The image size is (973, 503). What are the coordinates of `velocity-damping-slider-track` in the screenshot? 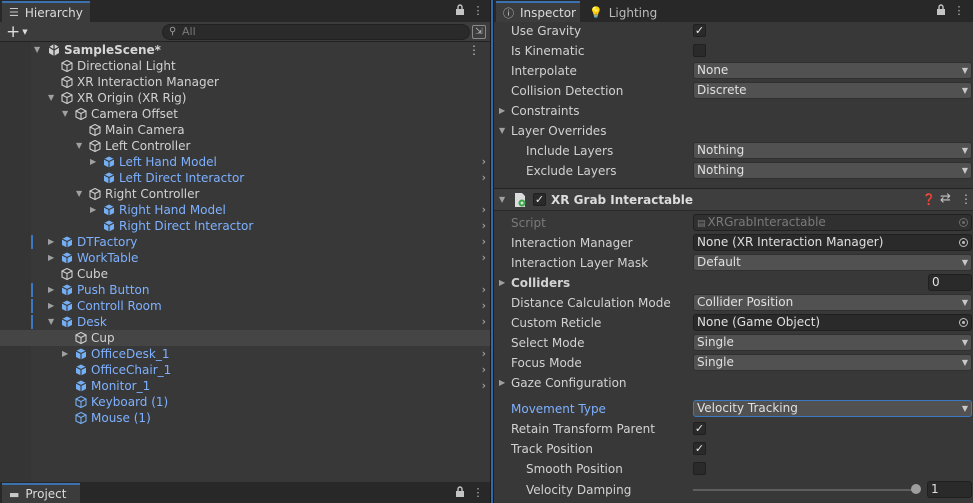 It's located at (804, 490).